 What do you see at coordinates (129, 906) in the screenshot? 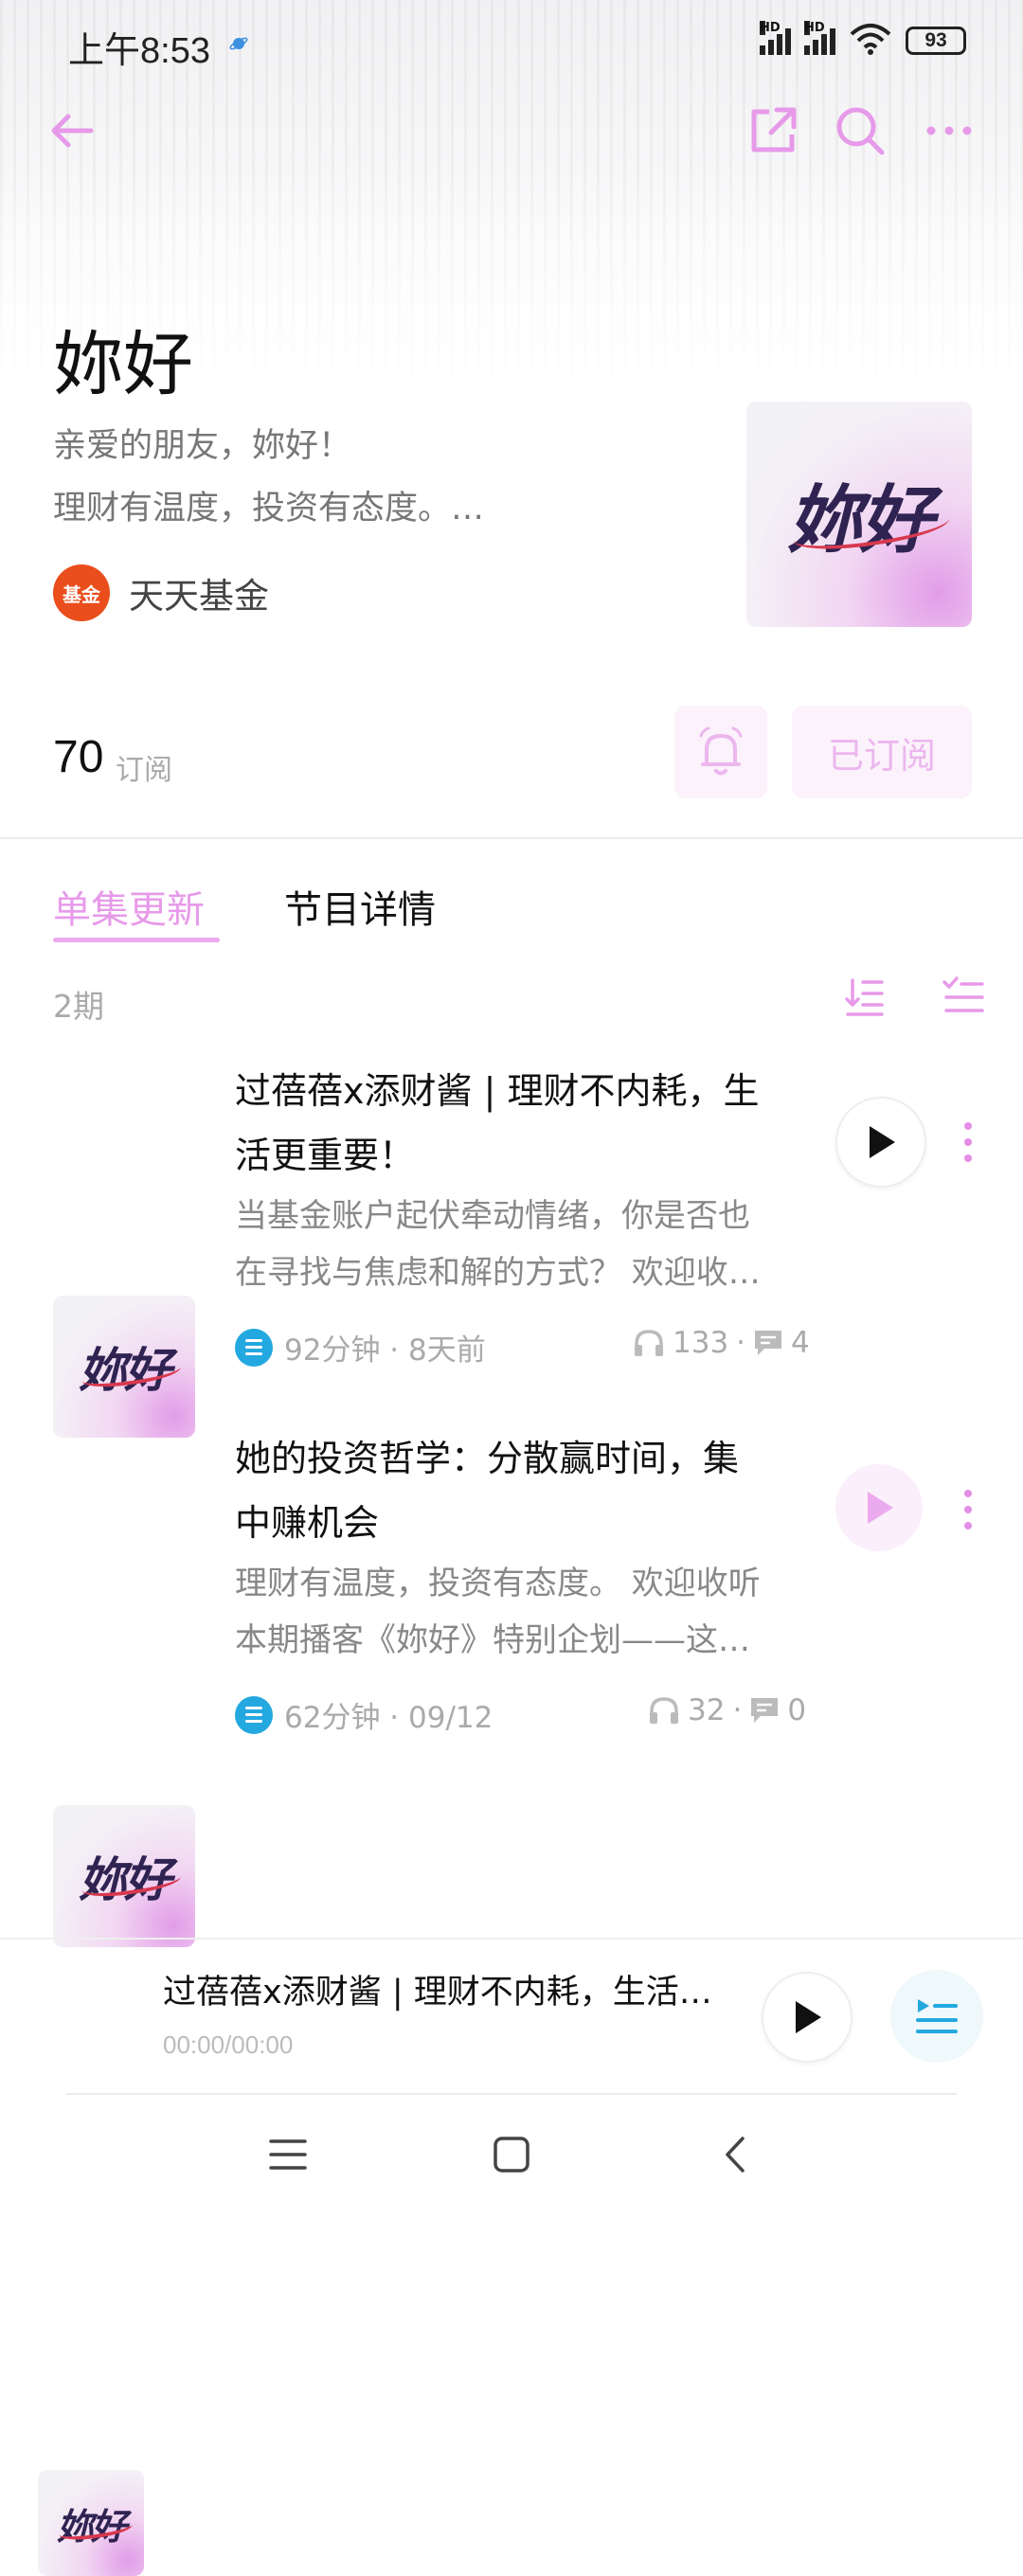
I see `tab-episodes: 单集更新` at bounding box center [129, 906].